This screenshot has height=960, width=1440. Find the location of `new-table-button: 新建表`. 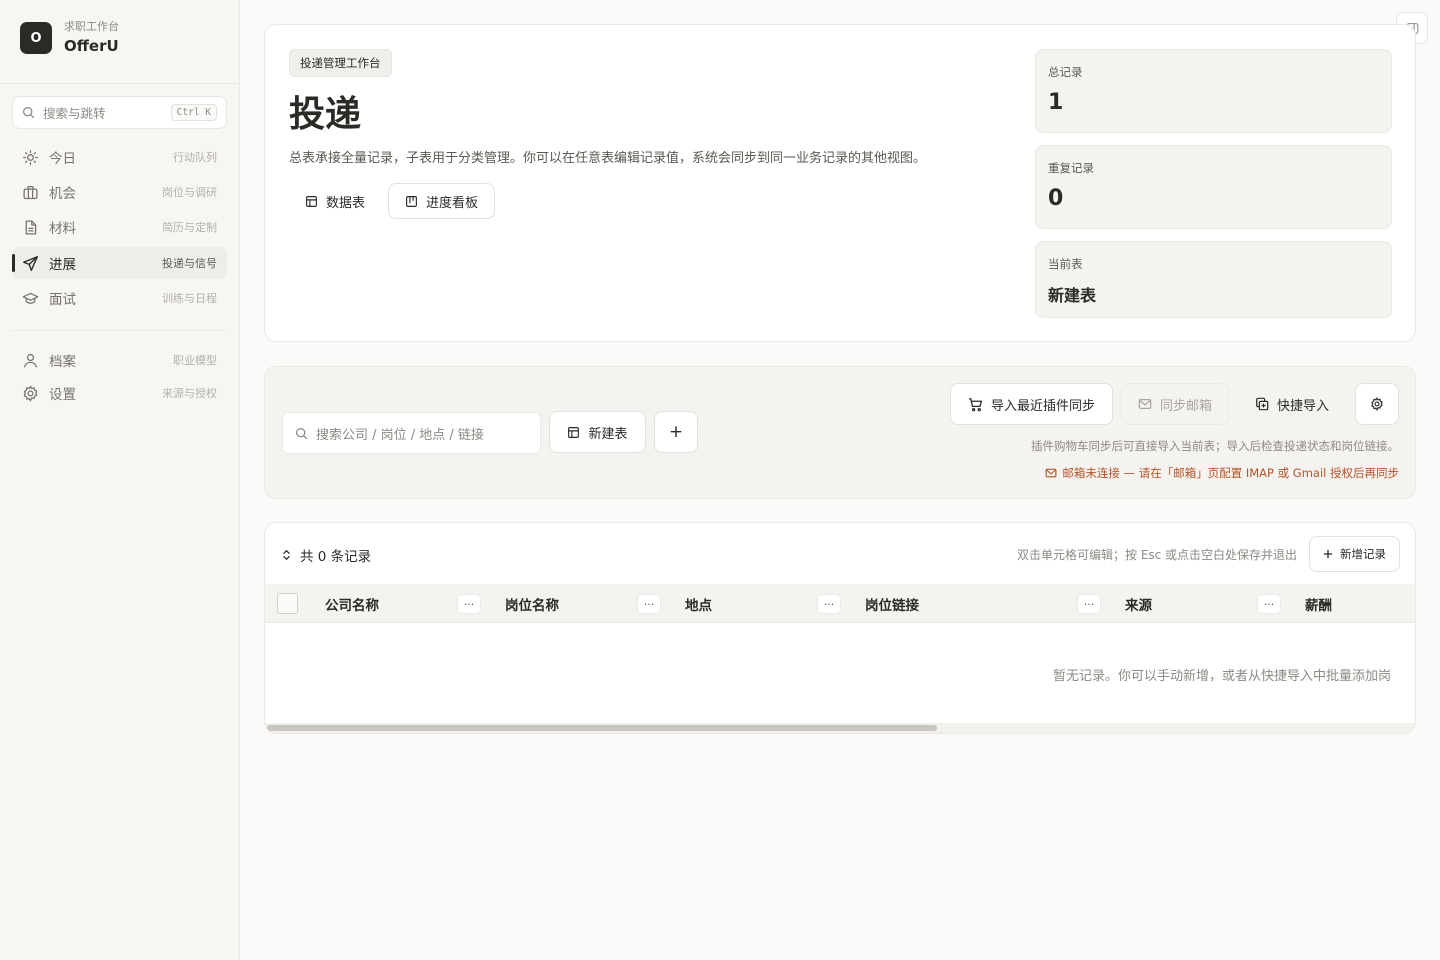

new-table-button: 新建表 is located at coordinates (597, 432).